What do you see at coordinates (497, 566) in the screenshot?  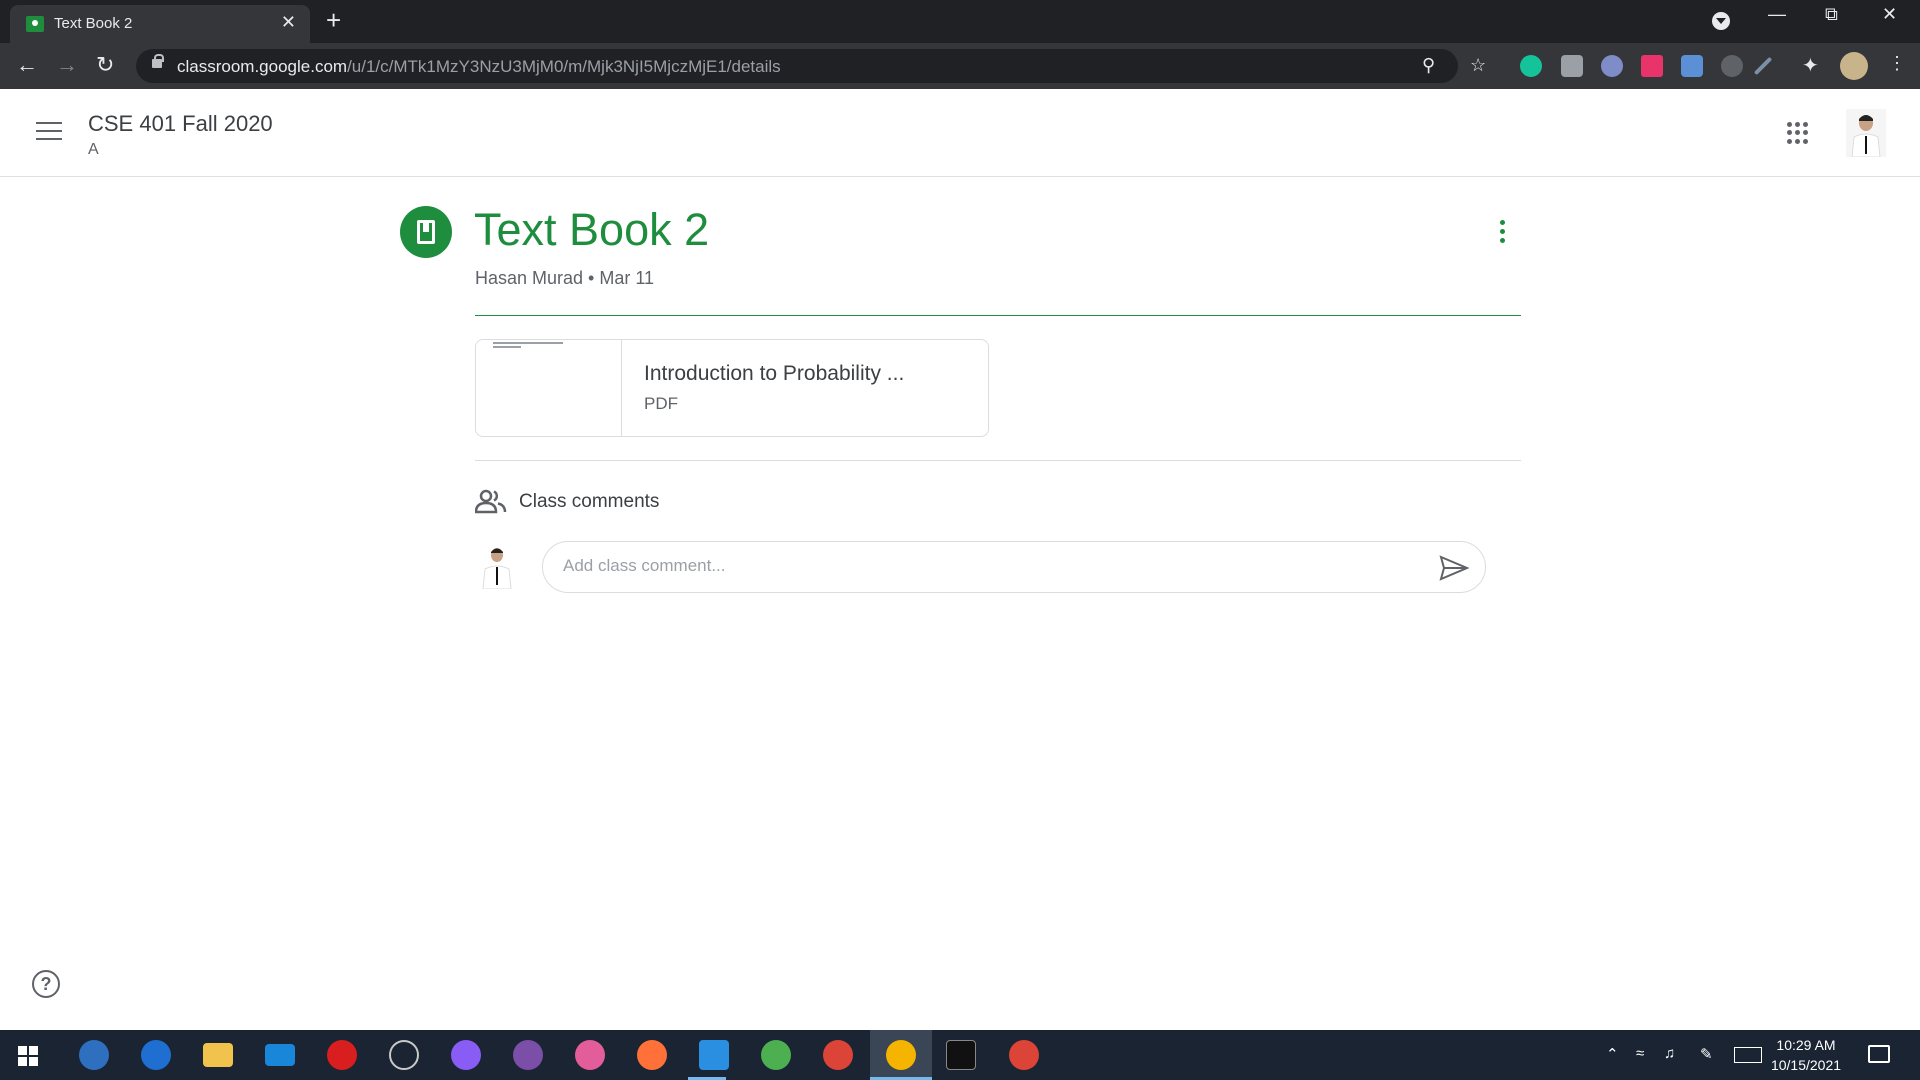 I see `user-avatar` at bounding box center [497, 566].